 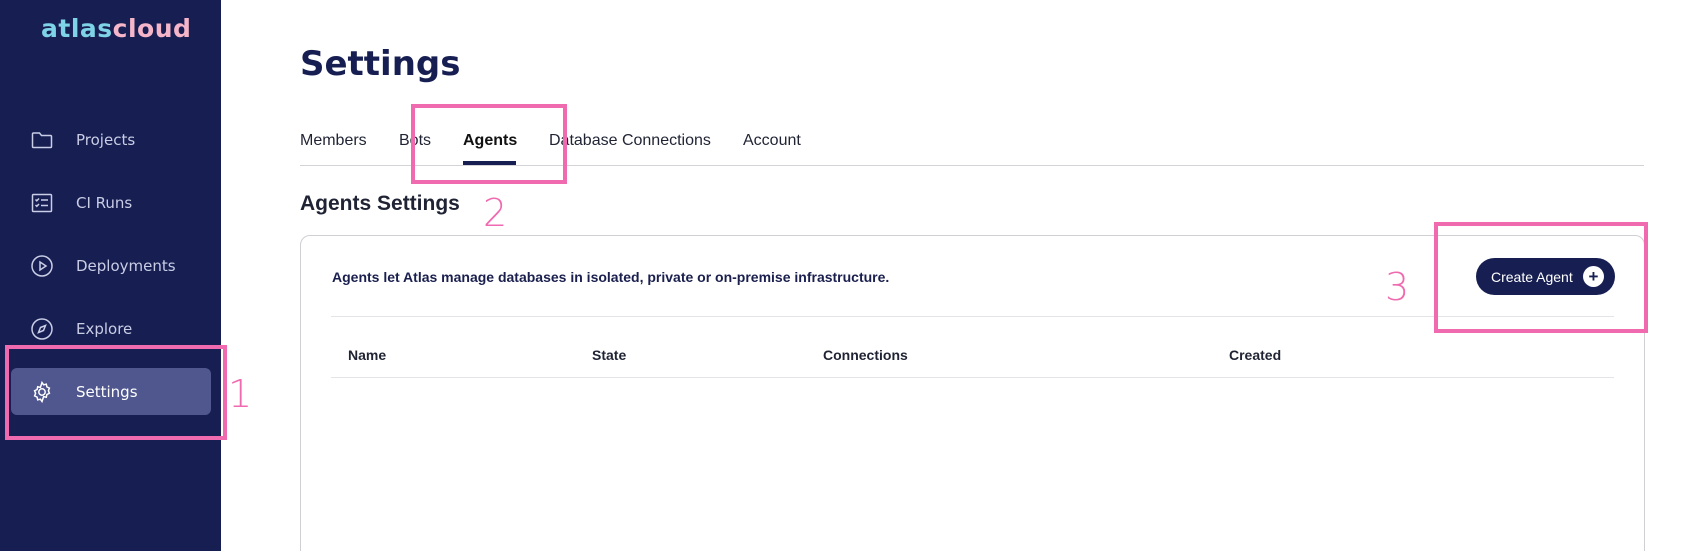 I want to click on column-header-connections: Connections, so click(x=865, y=355).